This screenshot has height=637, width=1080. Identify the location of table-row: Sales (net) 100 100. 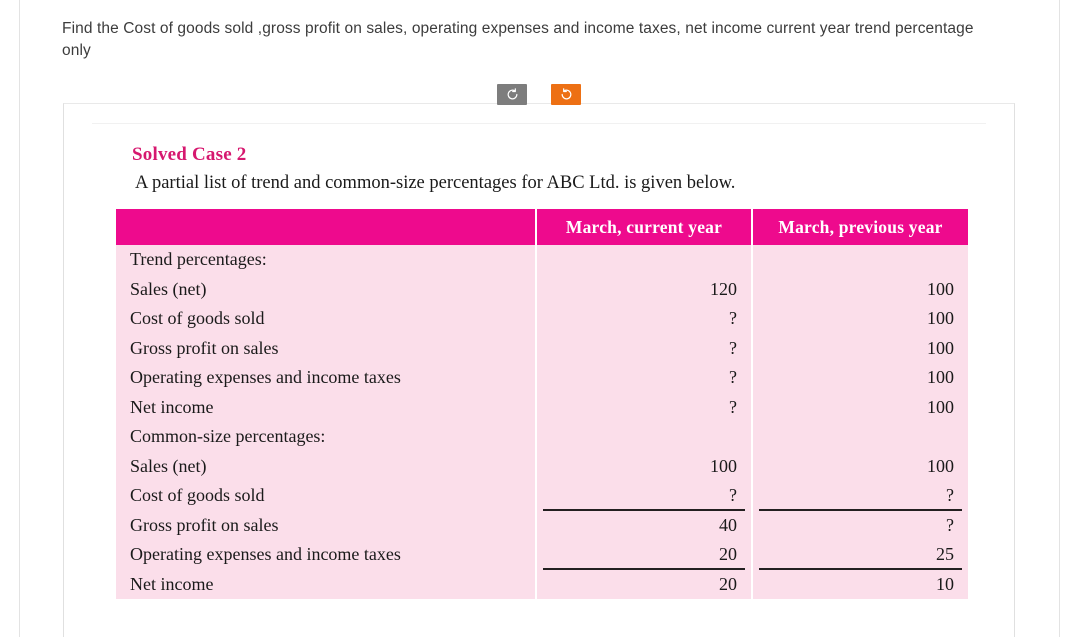
(542, 466).